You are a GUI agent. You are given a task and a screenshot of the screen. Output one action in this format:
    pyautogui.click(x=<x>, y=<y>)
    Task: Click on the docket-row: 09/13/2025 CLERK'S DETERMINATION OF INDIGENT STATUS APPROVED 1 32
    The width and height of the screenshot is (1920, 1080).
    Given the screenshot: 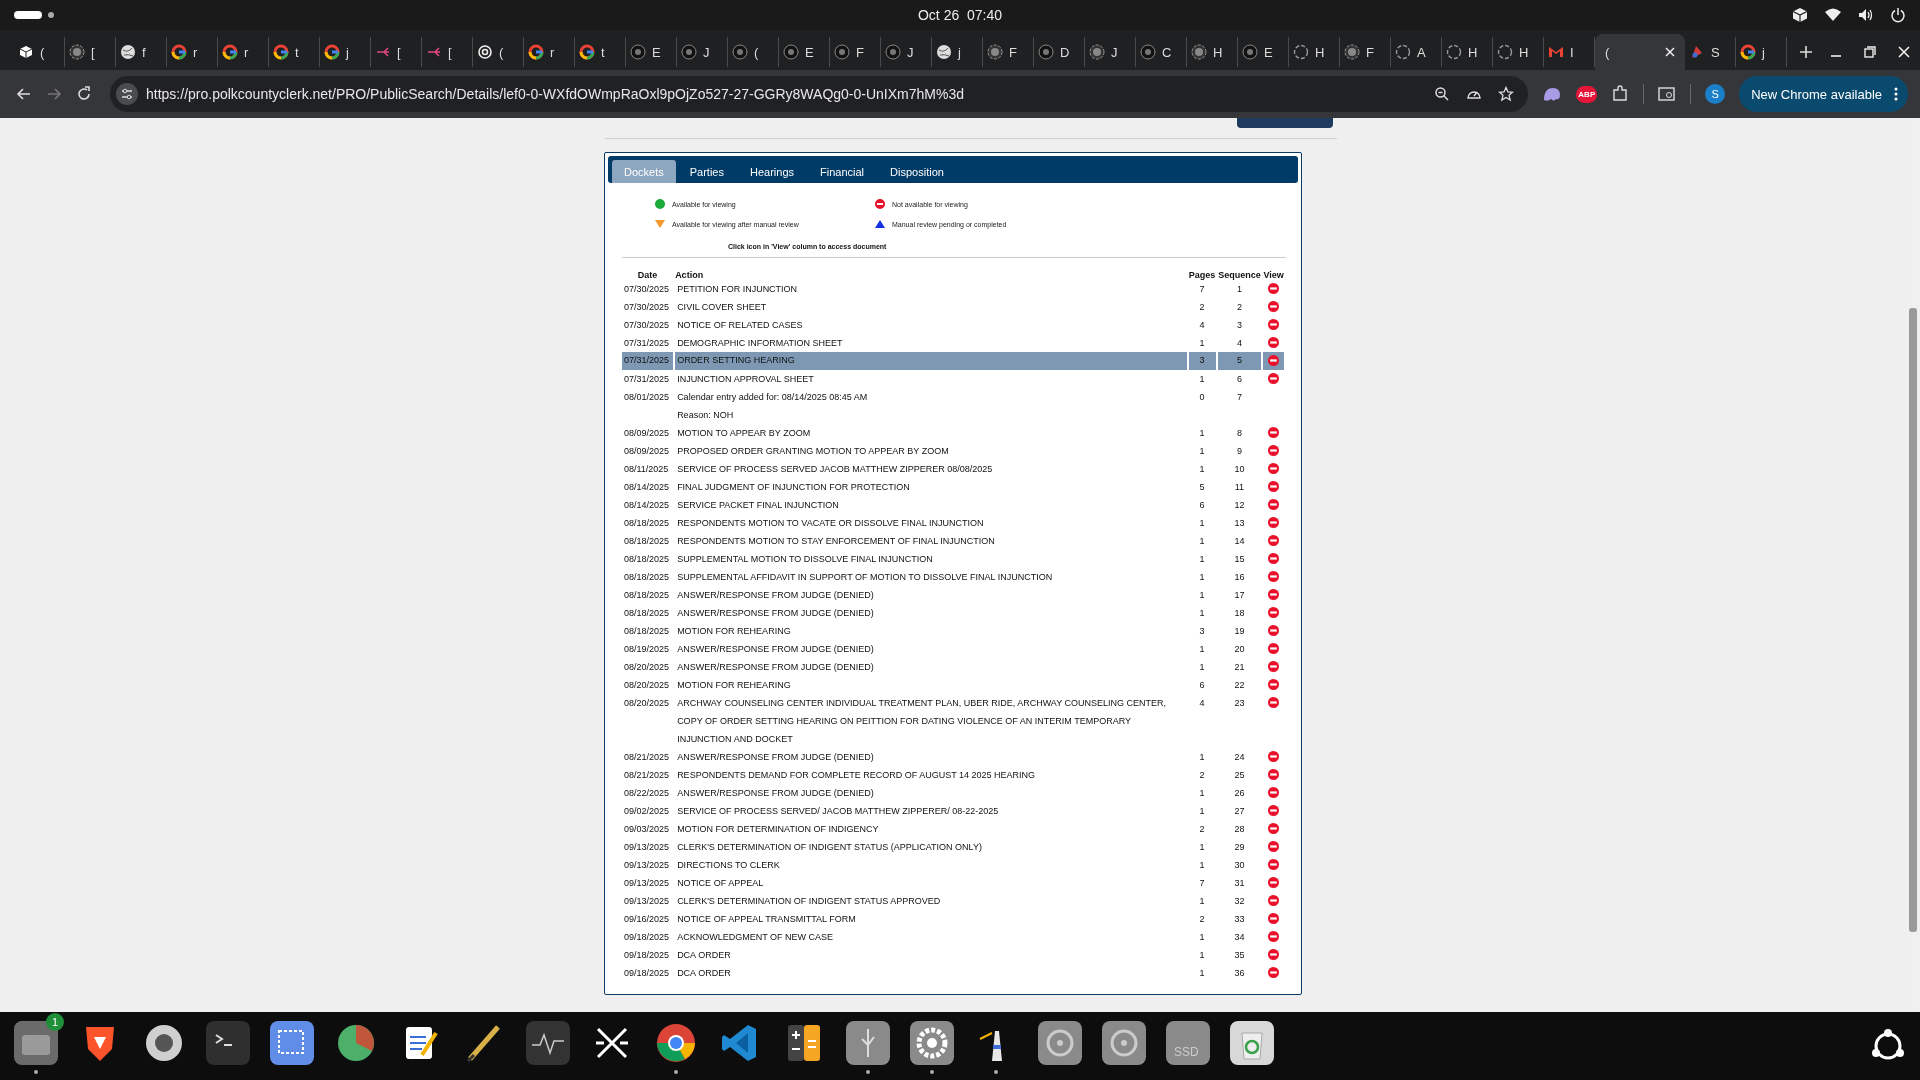 What is the action you would take?
    pyautogui.click(x=953, y=901)
    